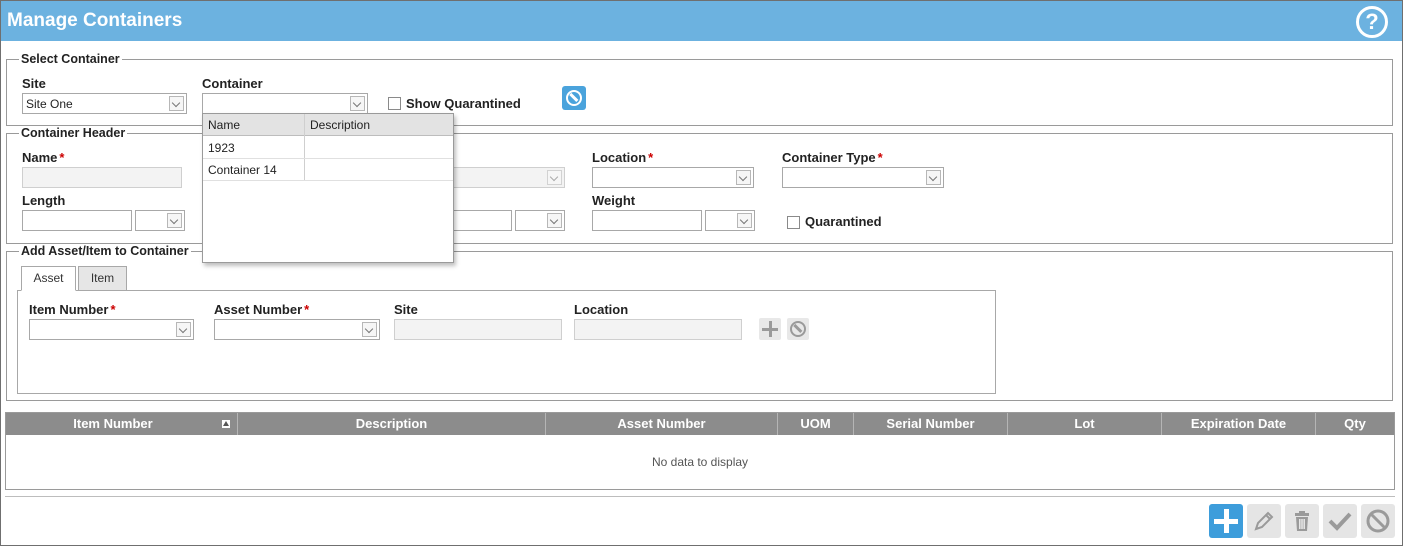  I want to click on dropdown-row: Container 14, so click(328, 170).